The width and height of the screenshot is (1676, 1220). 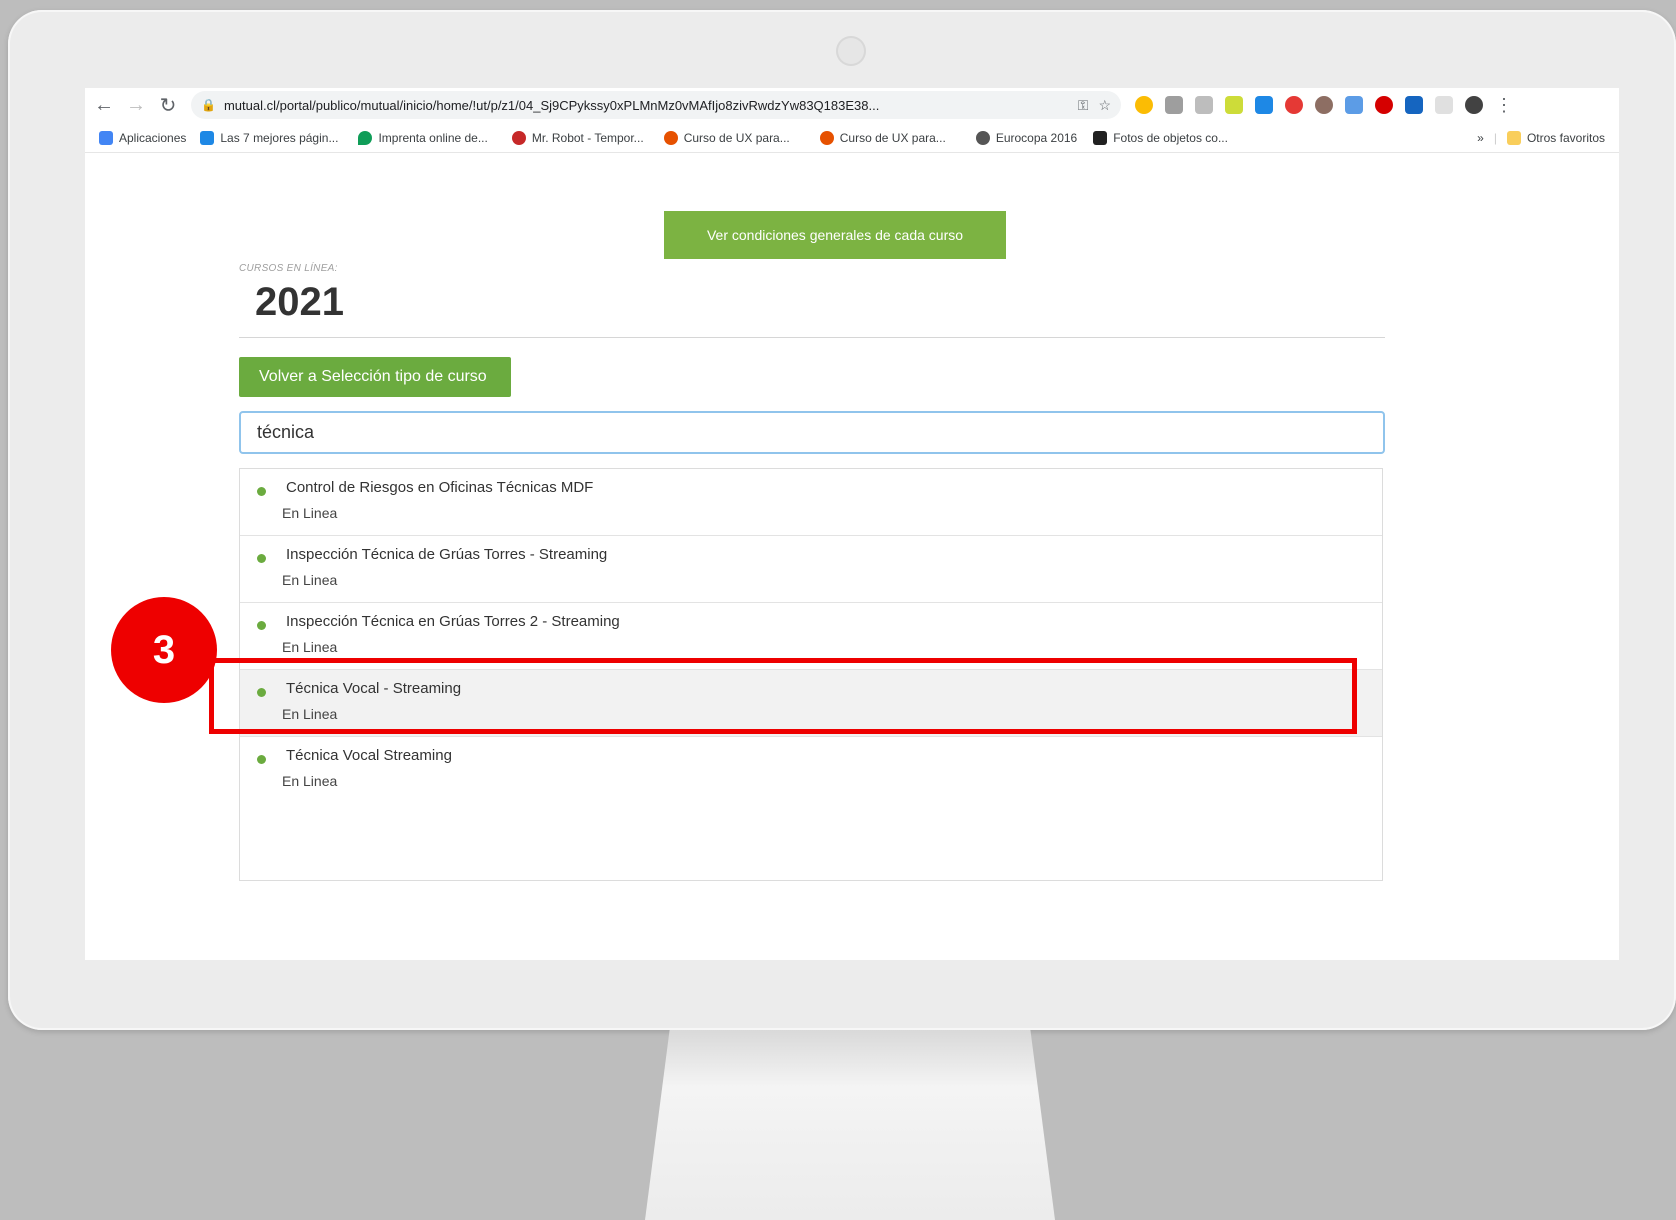 I want to click on apps-grid-icon, so click(x=106, y=138).